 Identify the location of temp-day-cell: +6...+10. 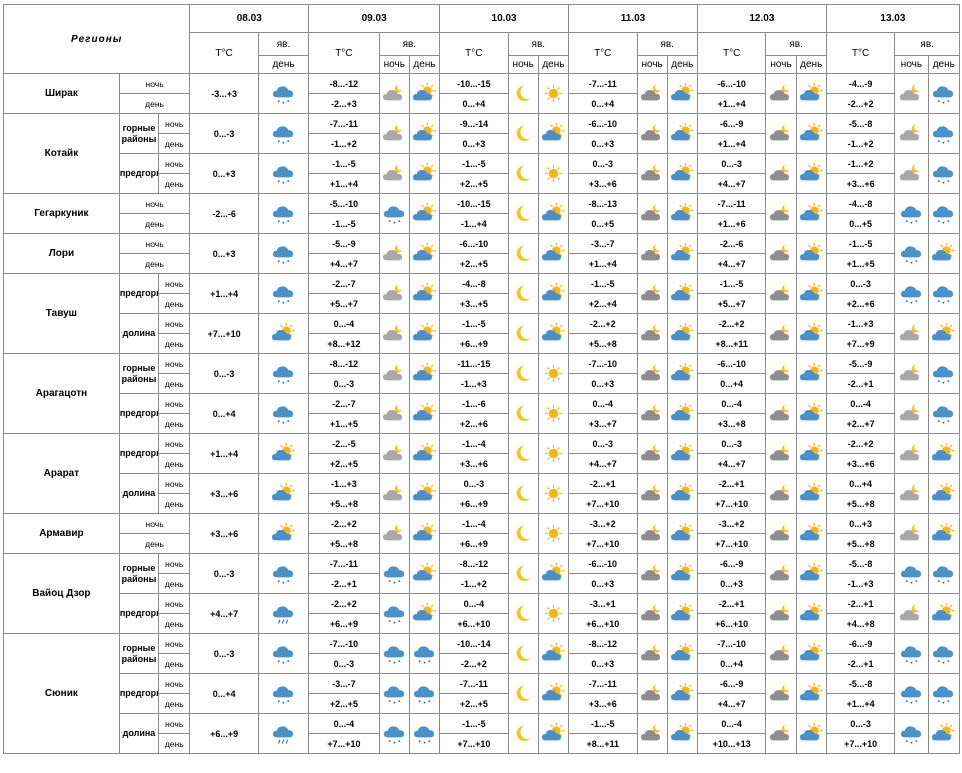
(474, 623).